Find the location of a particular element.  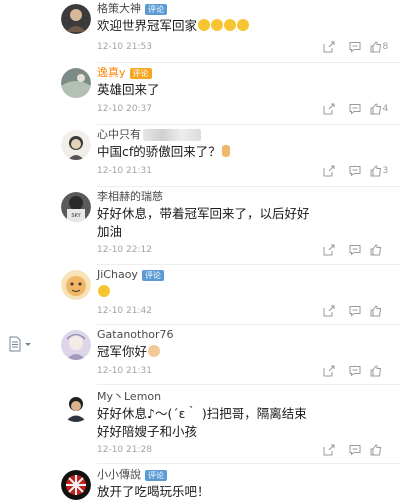

commenter-name: Gatanothor76 is located at coordinates (135, 335).